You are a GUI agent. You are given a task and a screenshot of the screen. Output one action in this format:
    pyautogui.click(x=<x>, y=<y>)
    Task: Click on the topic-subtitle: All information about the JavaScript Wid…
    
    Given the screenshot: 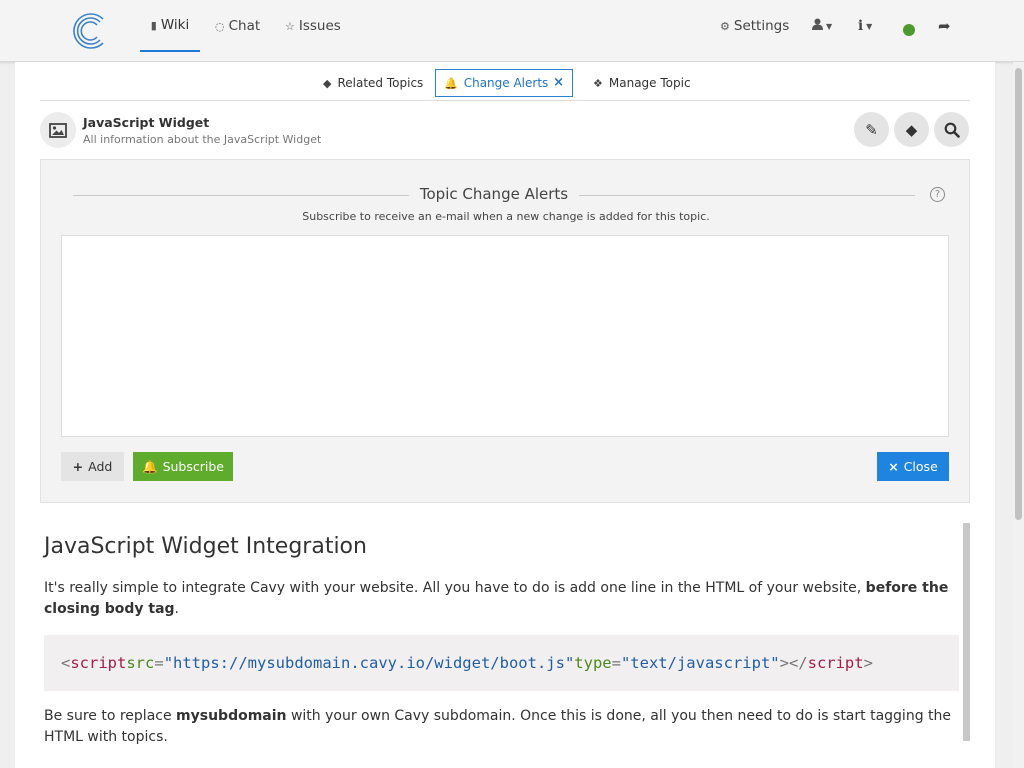 What is the action you would take?
    pyautogui.click(x=202, y=139)
    